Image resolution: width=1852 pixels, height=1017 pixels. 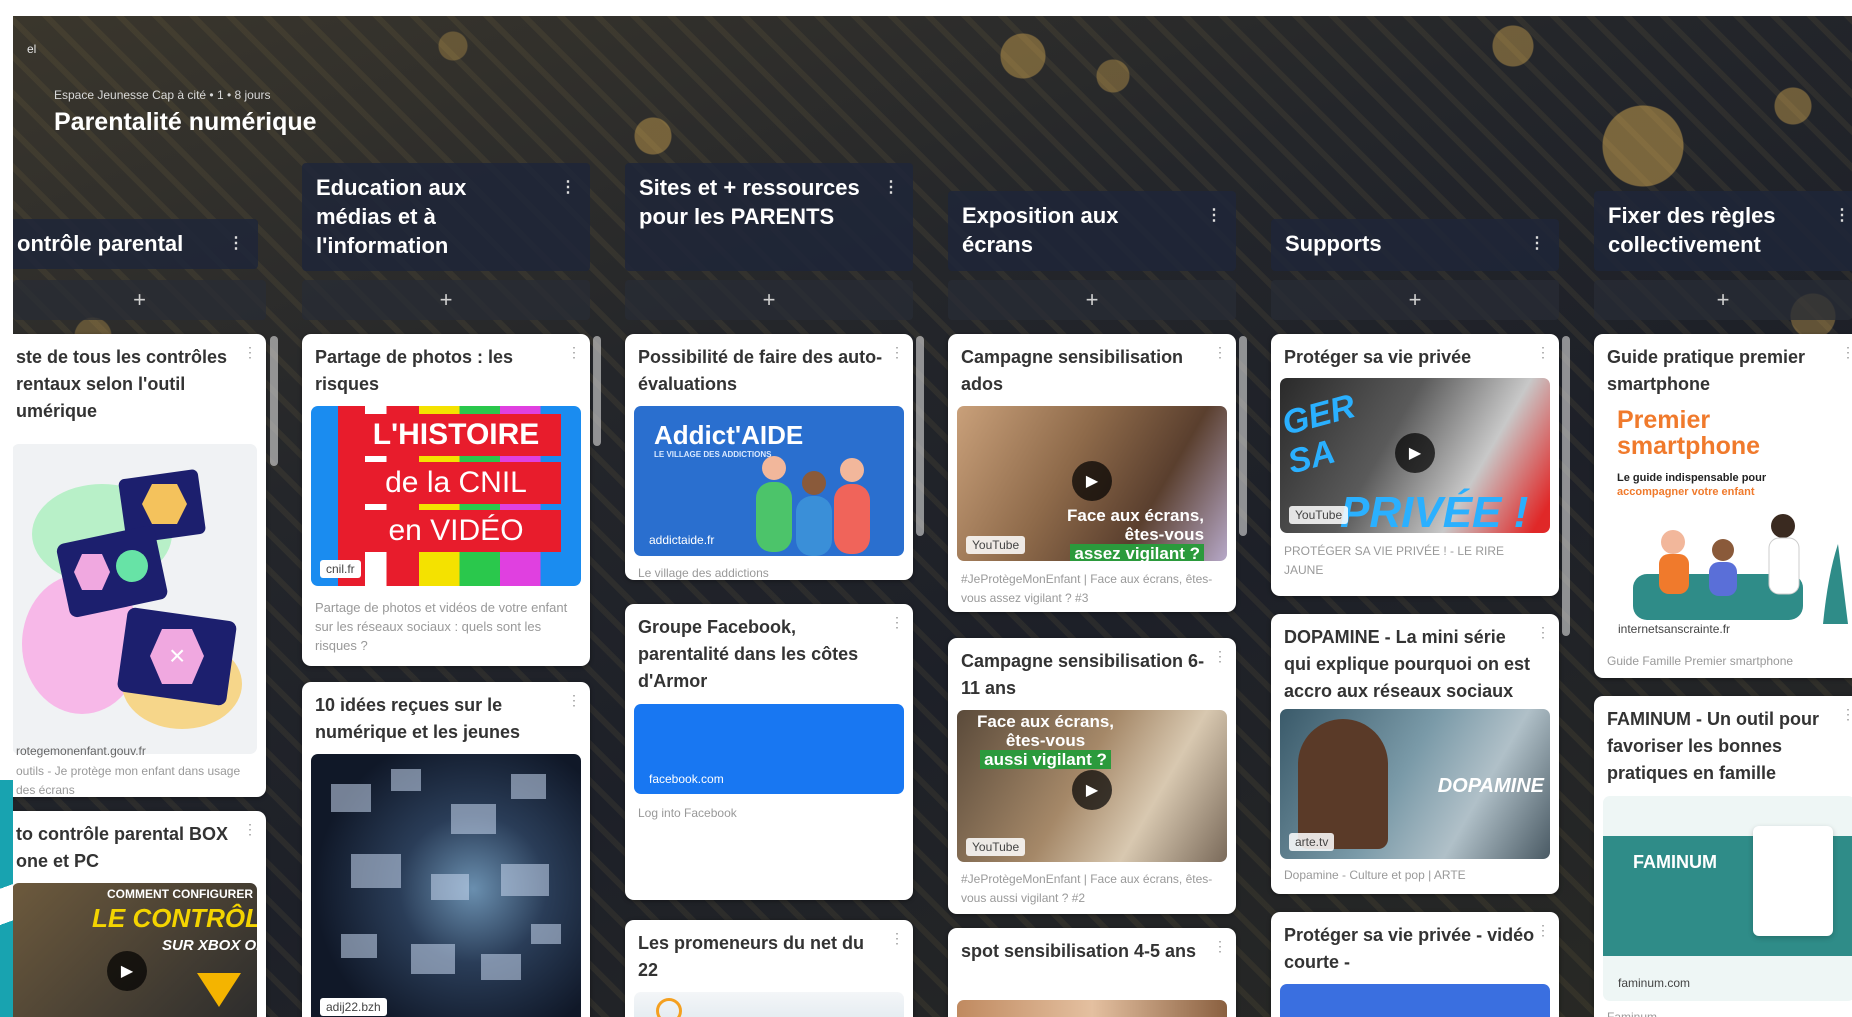 I want to click on family-sofa-illustration, so click(x=1740, y=569).